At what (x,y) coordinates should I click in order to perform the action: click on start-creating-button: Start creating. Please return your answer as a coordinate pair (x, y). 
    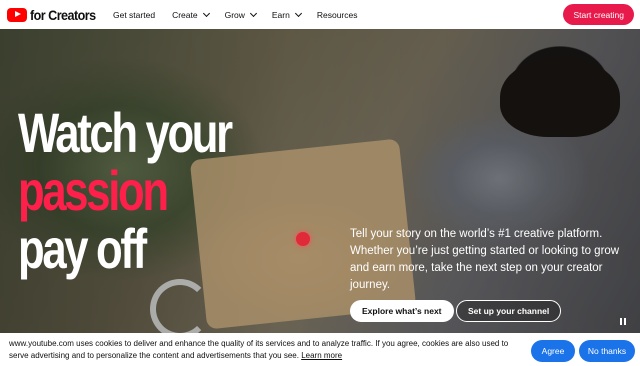
    Looking at the image, I should click on (598, 14).